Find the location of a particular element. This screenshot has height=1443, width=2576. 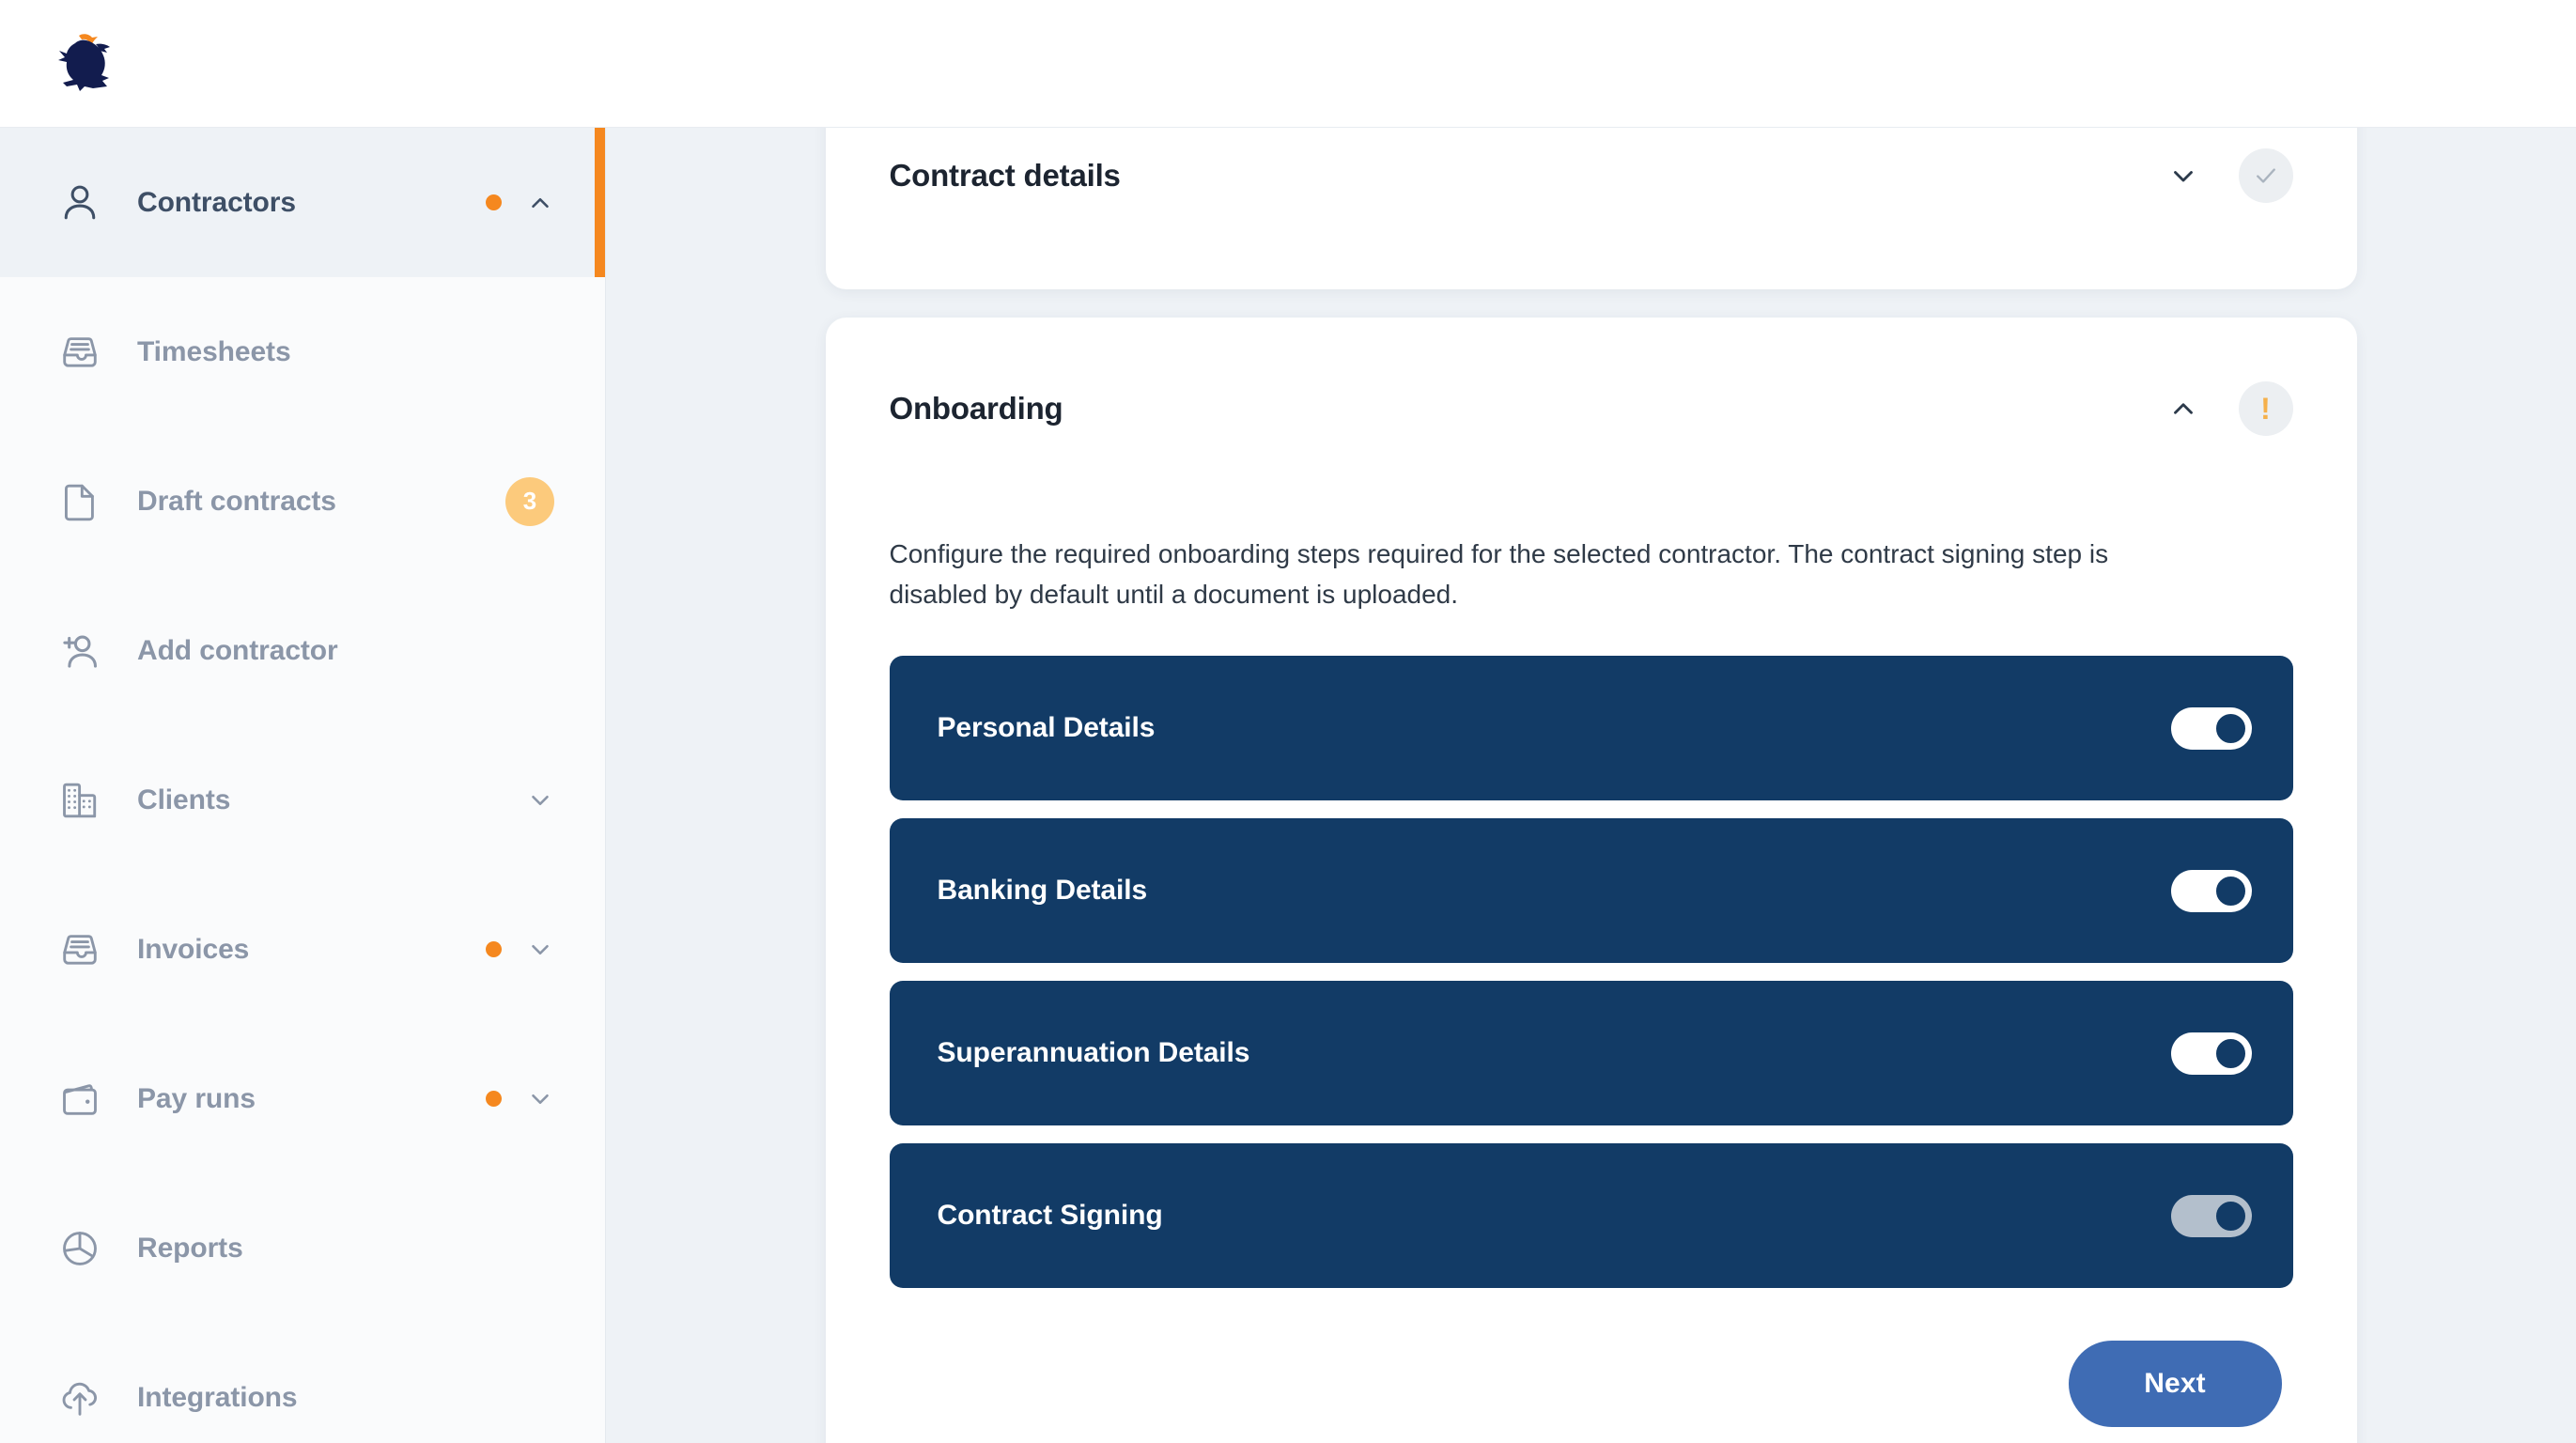

sidebar-item-label: Invoices is located at coordinates (193, 949).